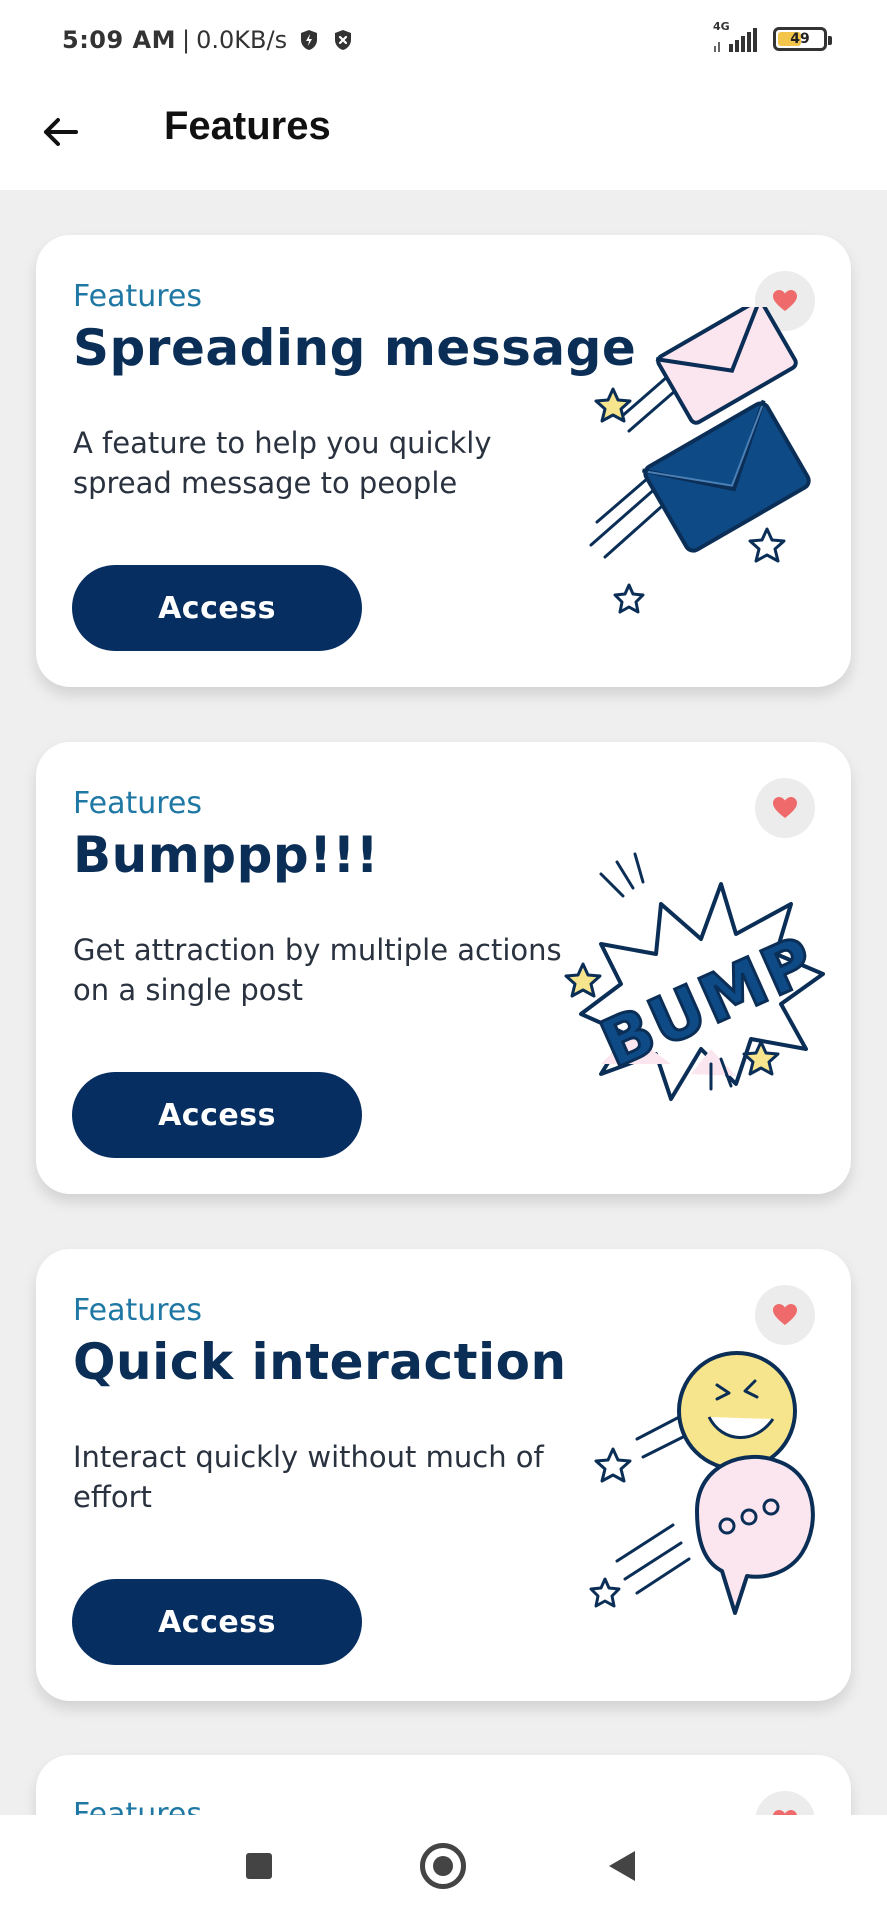 The image size is (887, 1920). I want to click on arrow-left-icon, so click(61, 132).